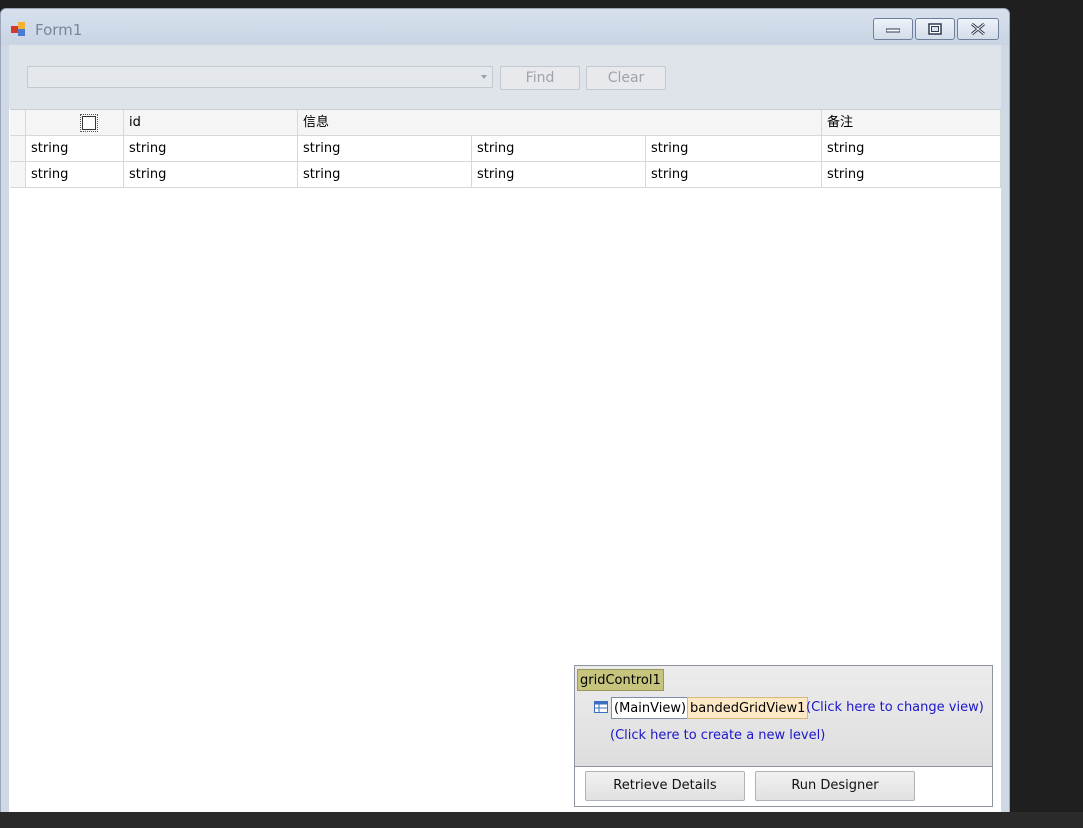 The width and height of the screenshot is (1083, 828). I want to click on grid-control-tag: gridControl1, so click(620, 680).